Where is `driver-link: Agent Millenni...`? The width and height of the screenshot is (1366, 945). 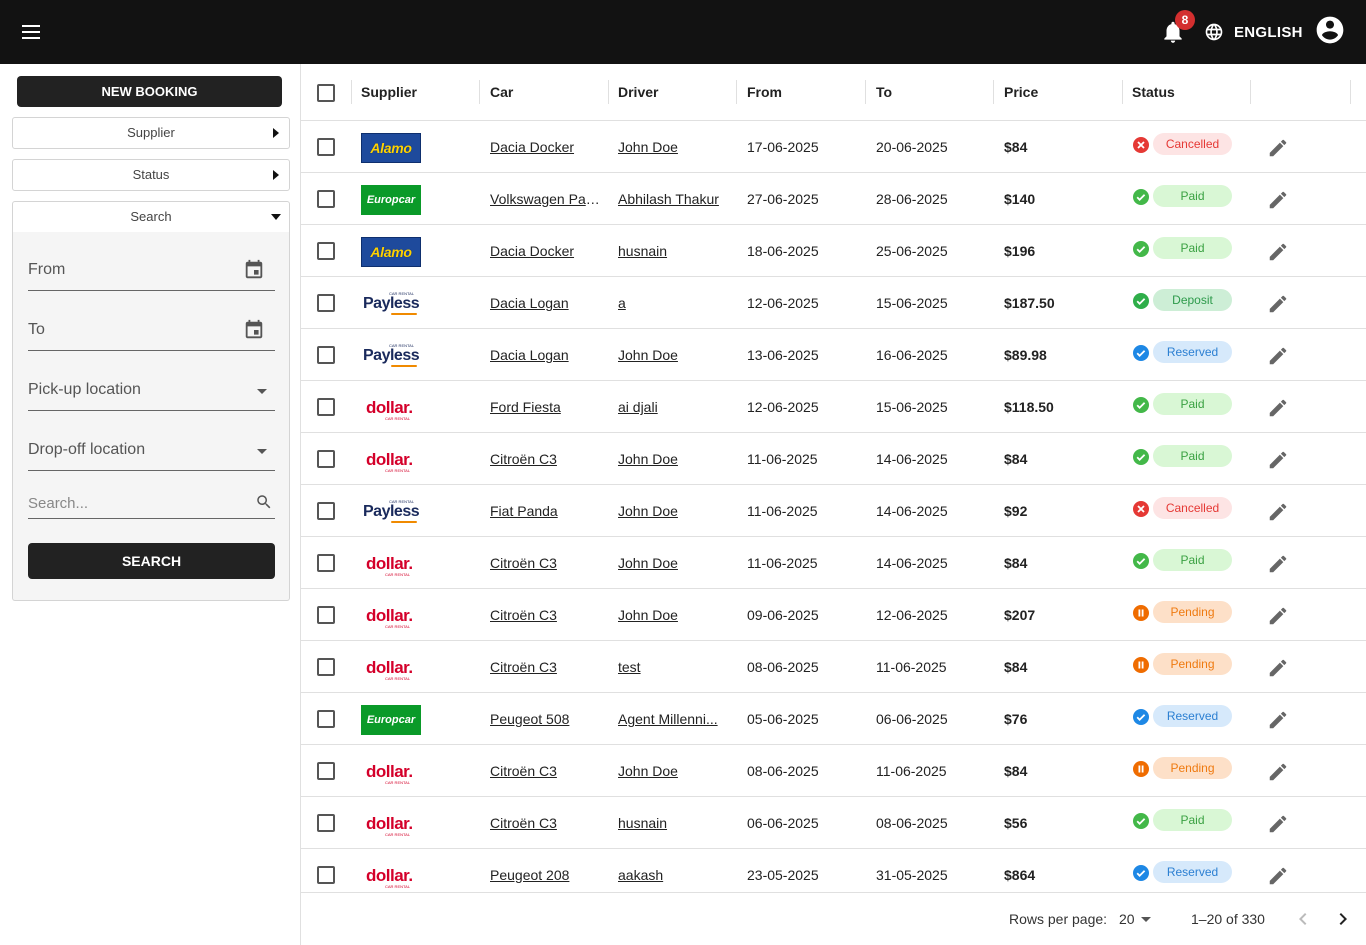 driver-link: Agent Millenni... is located at coordinates (668, 719).